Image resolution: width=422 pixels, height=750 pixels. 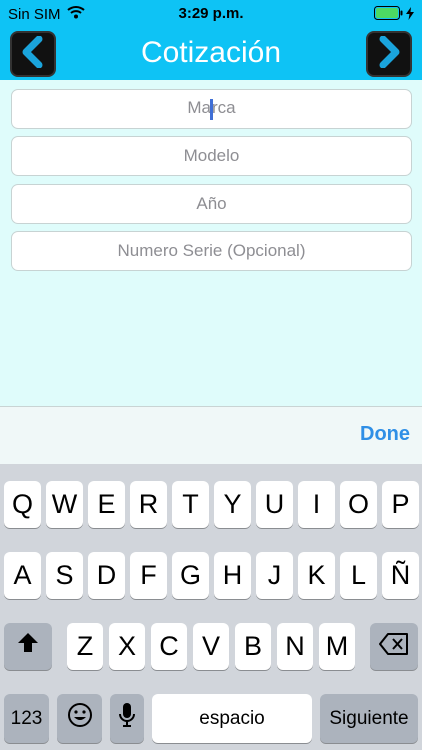 What do you see at coordinates (337, 646) in the screenshot?
I see `key-m: M` at bounding box center [337, 646].